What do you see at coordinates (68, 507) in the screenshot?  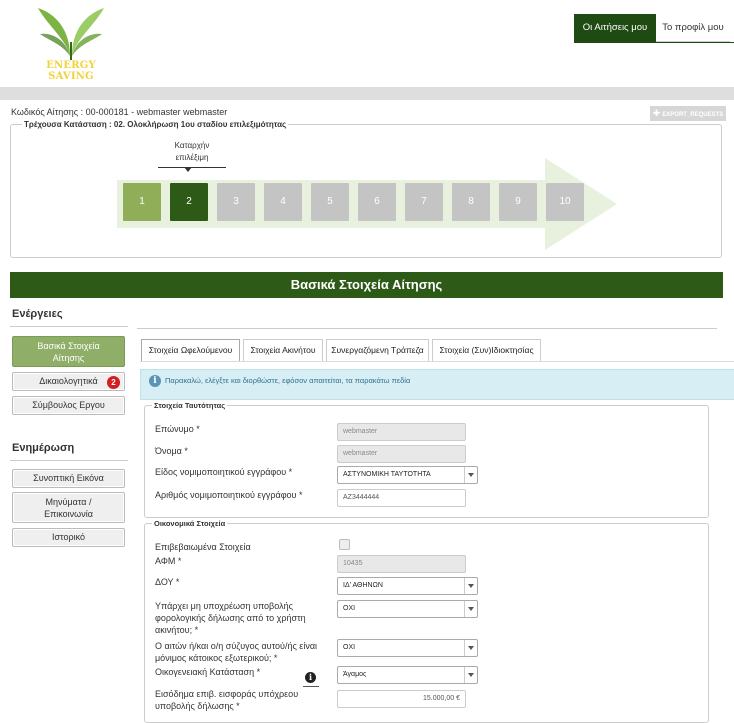 I see `sidebar-item-messages: Μηνύματα / Επικοινωνία` at bounding box center [68, 507].